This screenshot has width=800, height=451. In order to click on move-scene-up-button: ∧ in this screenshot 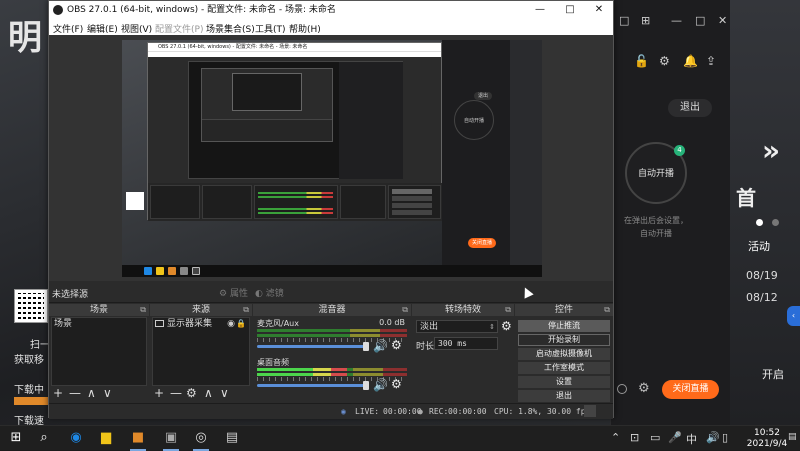, I will do `click(91, 393)`.